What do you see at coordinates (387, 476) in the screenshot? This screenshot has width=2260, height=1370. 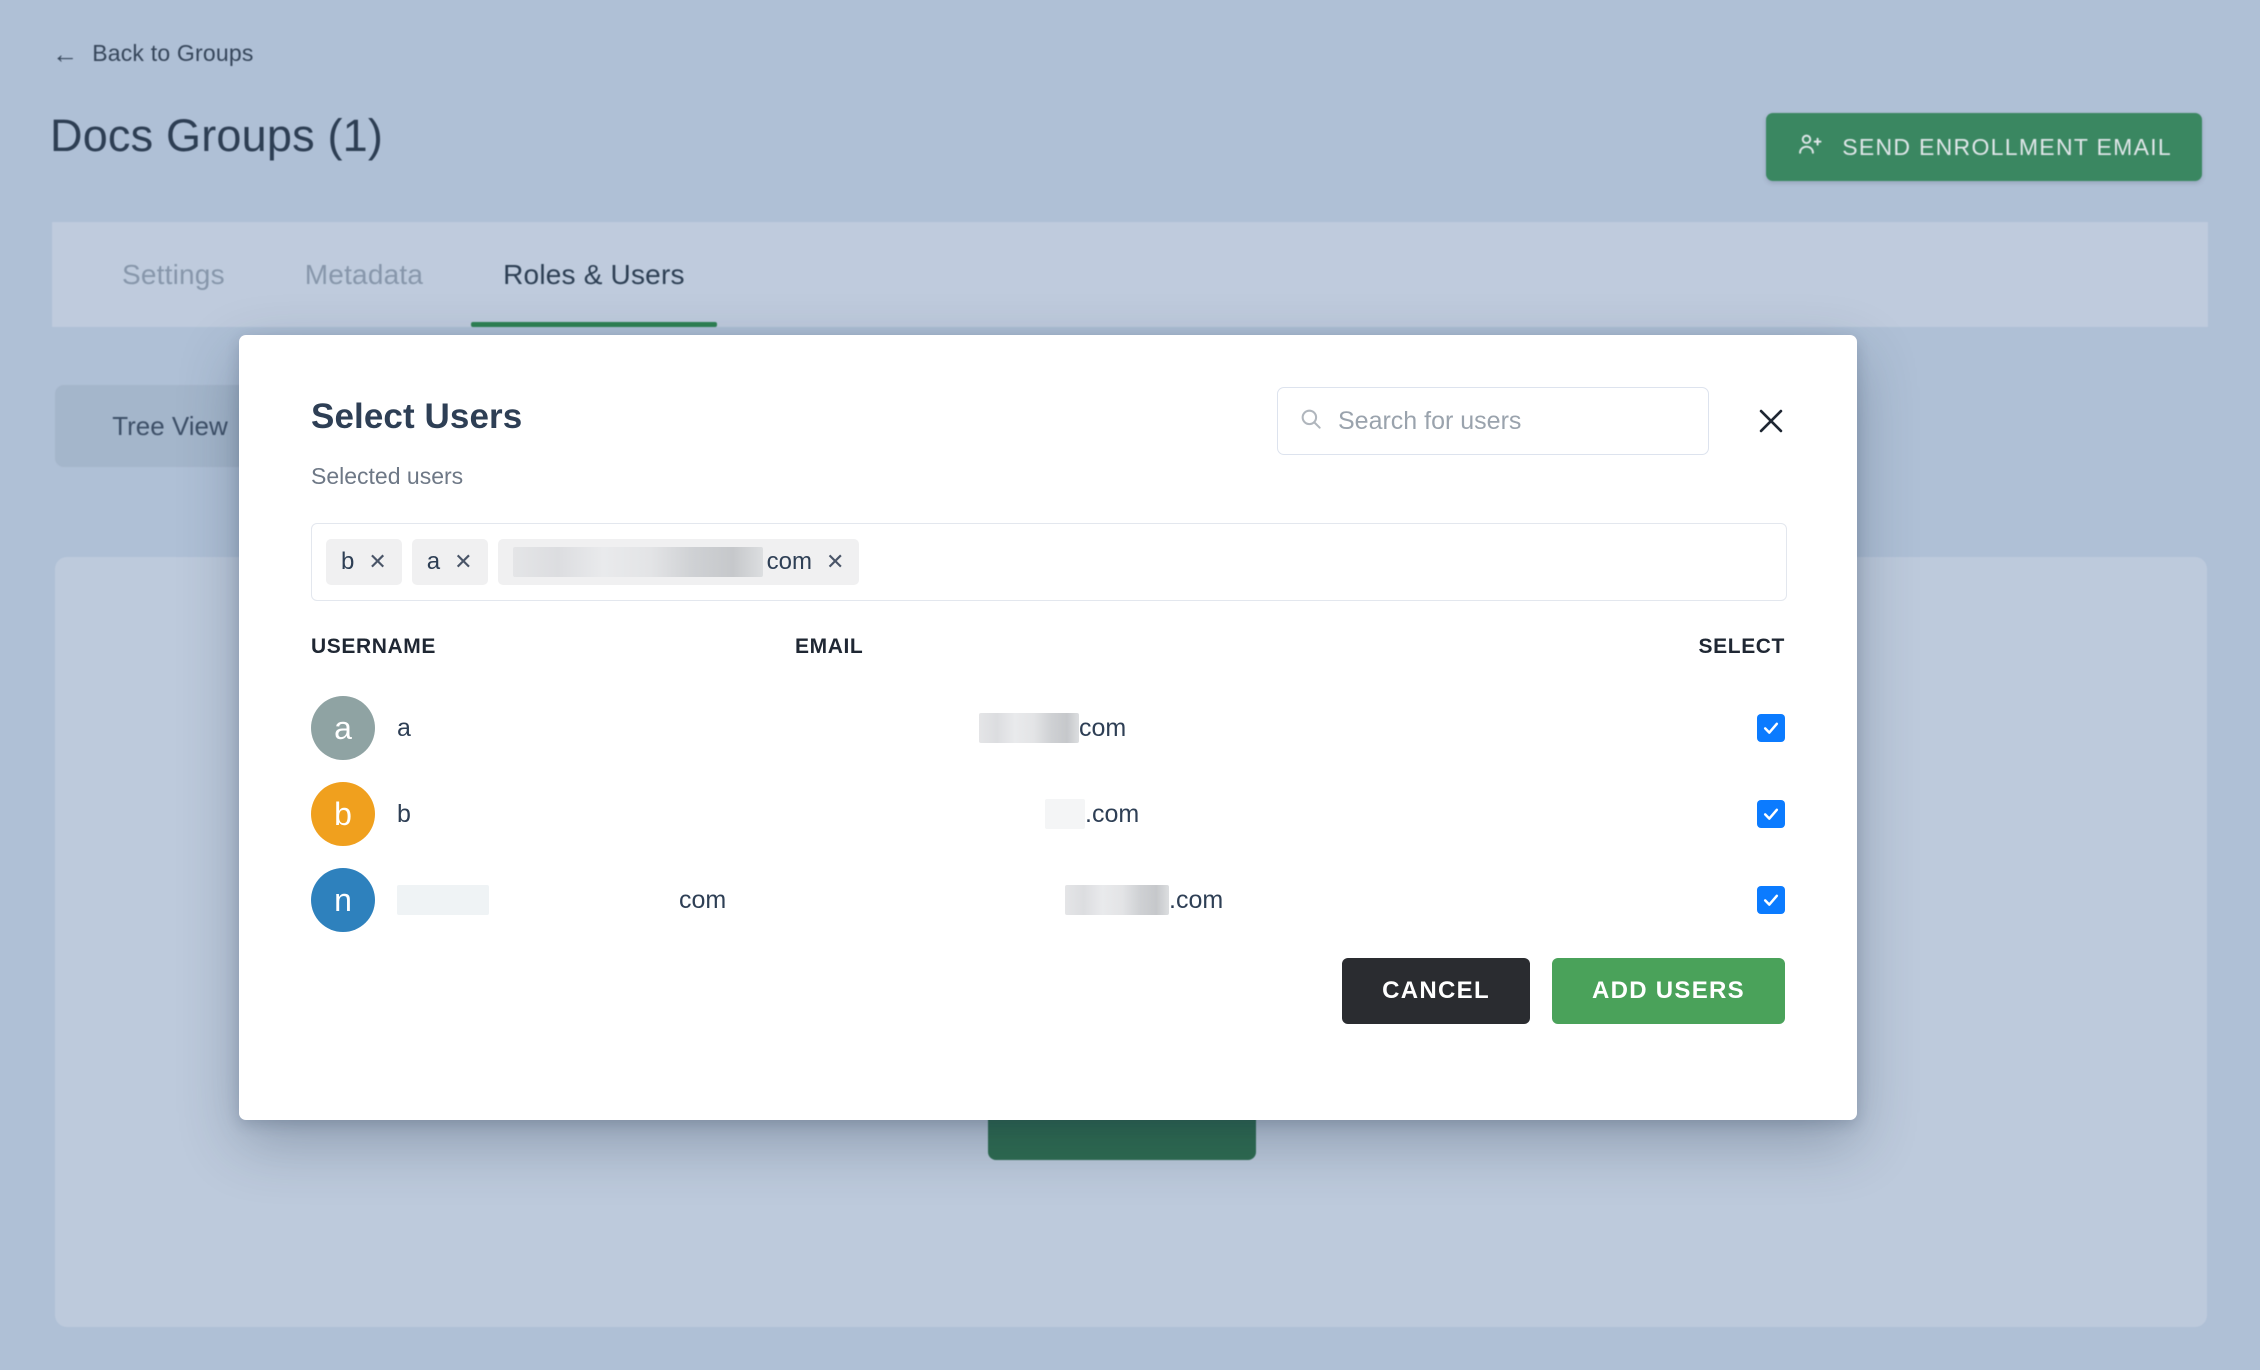 I see `selected-users-label: Selected users` at bounding box center [387, 476].